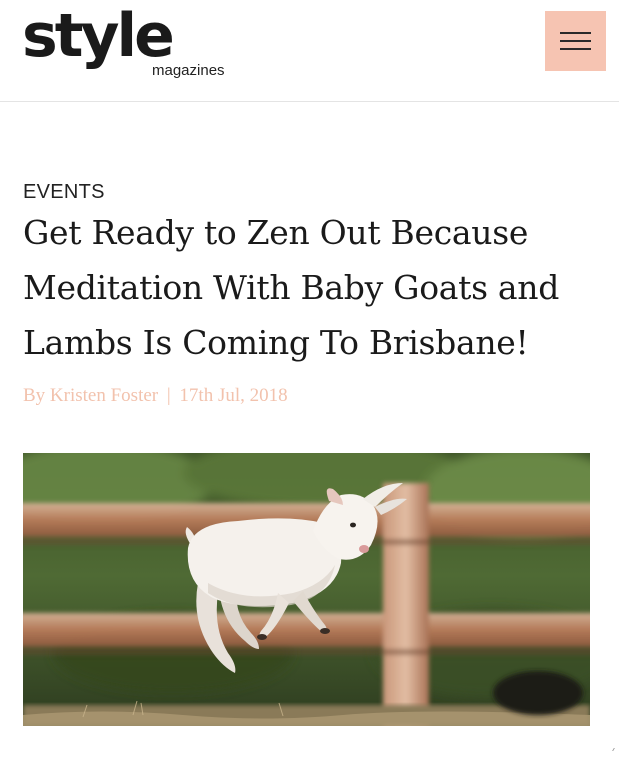 The image size is (619, 757). What do you see at coordinates (575, 41) in the screenshot?
I see `menu-button` at bounding box center [575, 41].